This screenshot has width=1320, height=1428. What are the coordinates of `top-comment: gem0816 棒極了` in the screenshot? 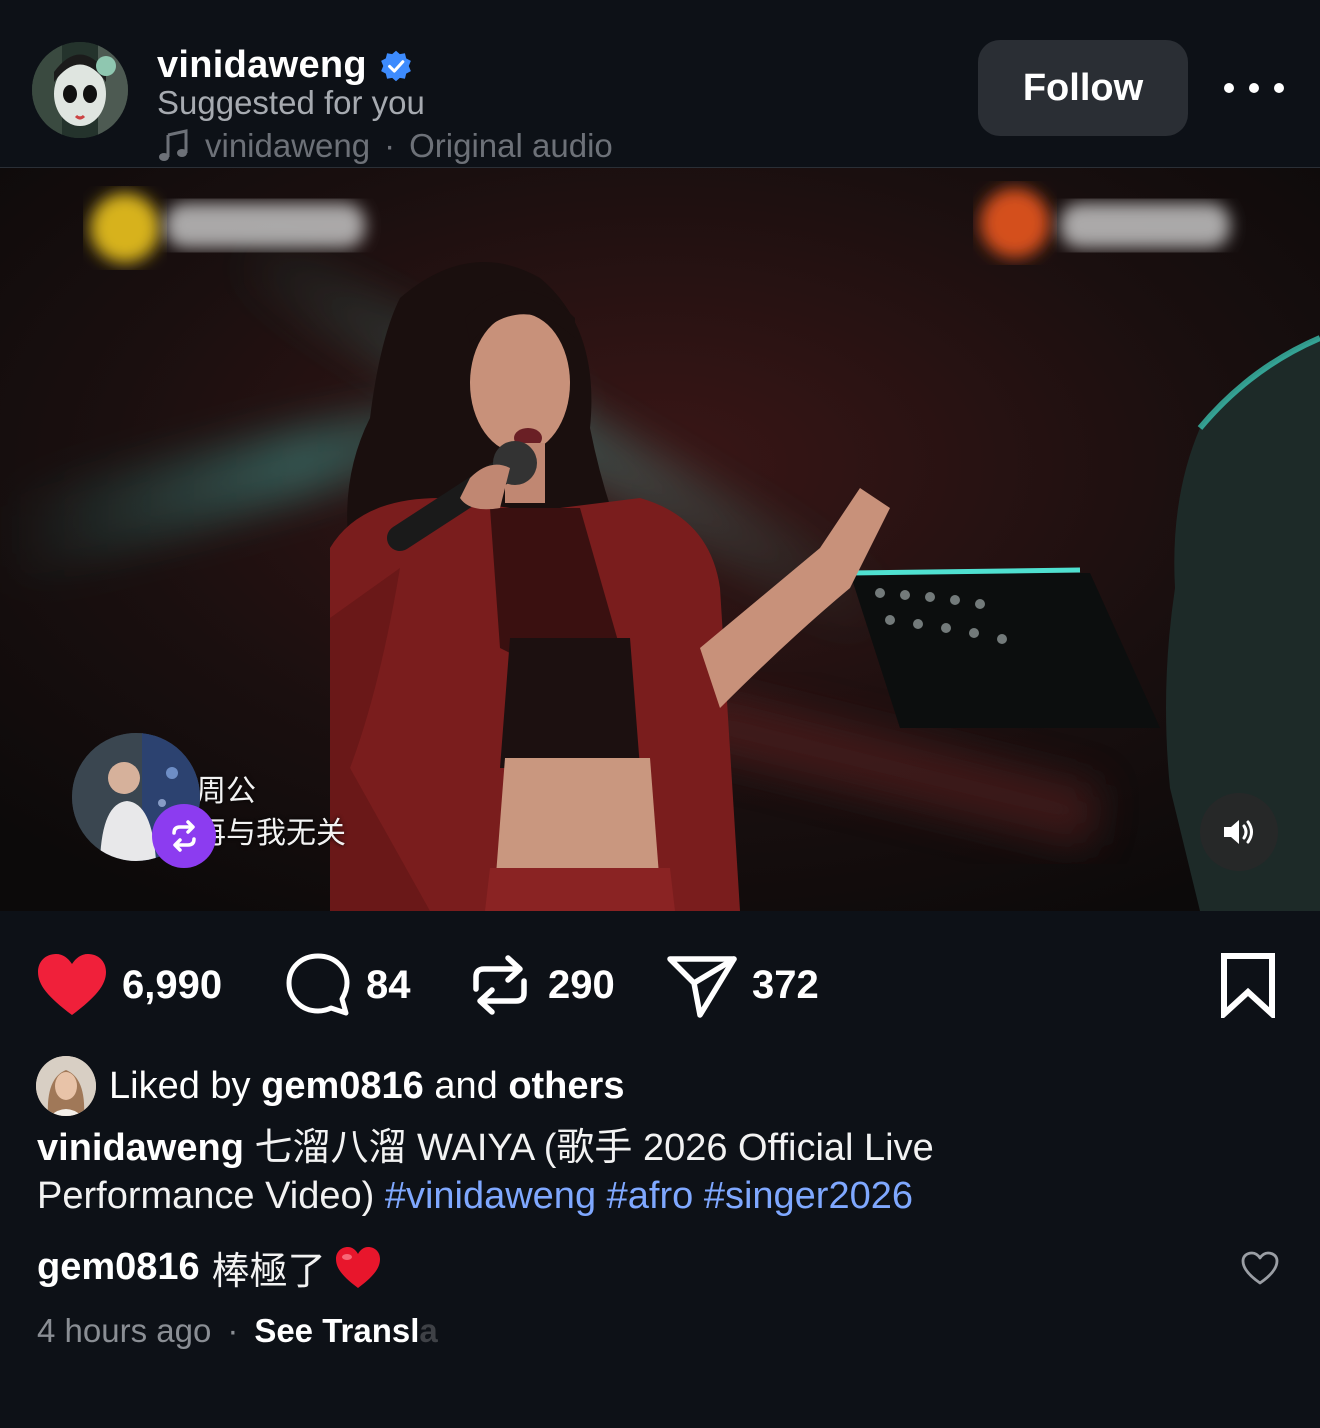 It's located at (209, 1267).